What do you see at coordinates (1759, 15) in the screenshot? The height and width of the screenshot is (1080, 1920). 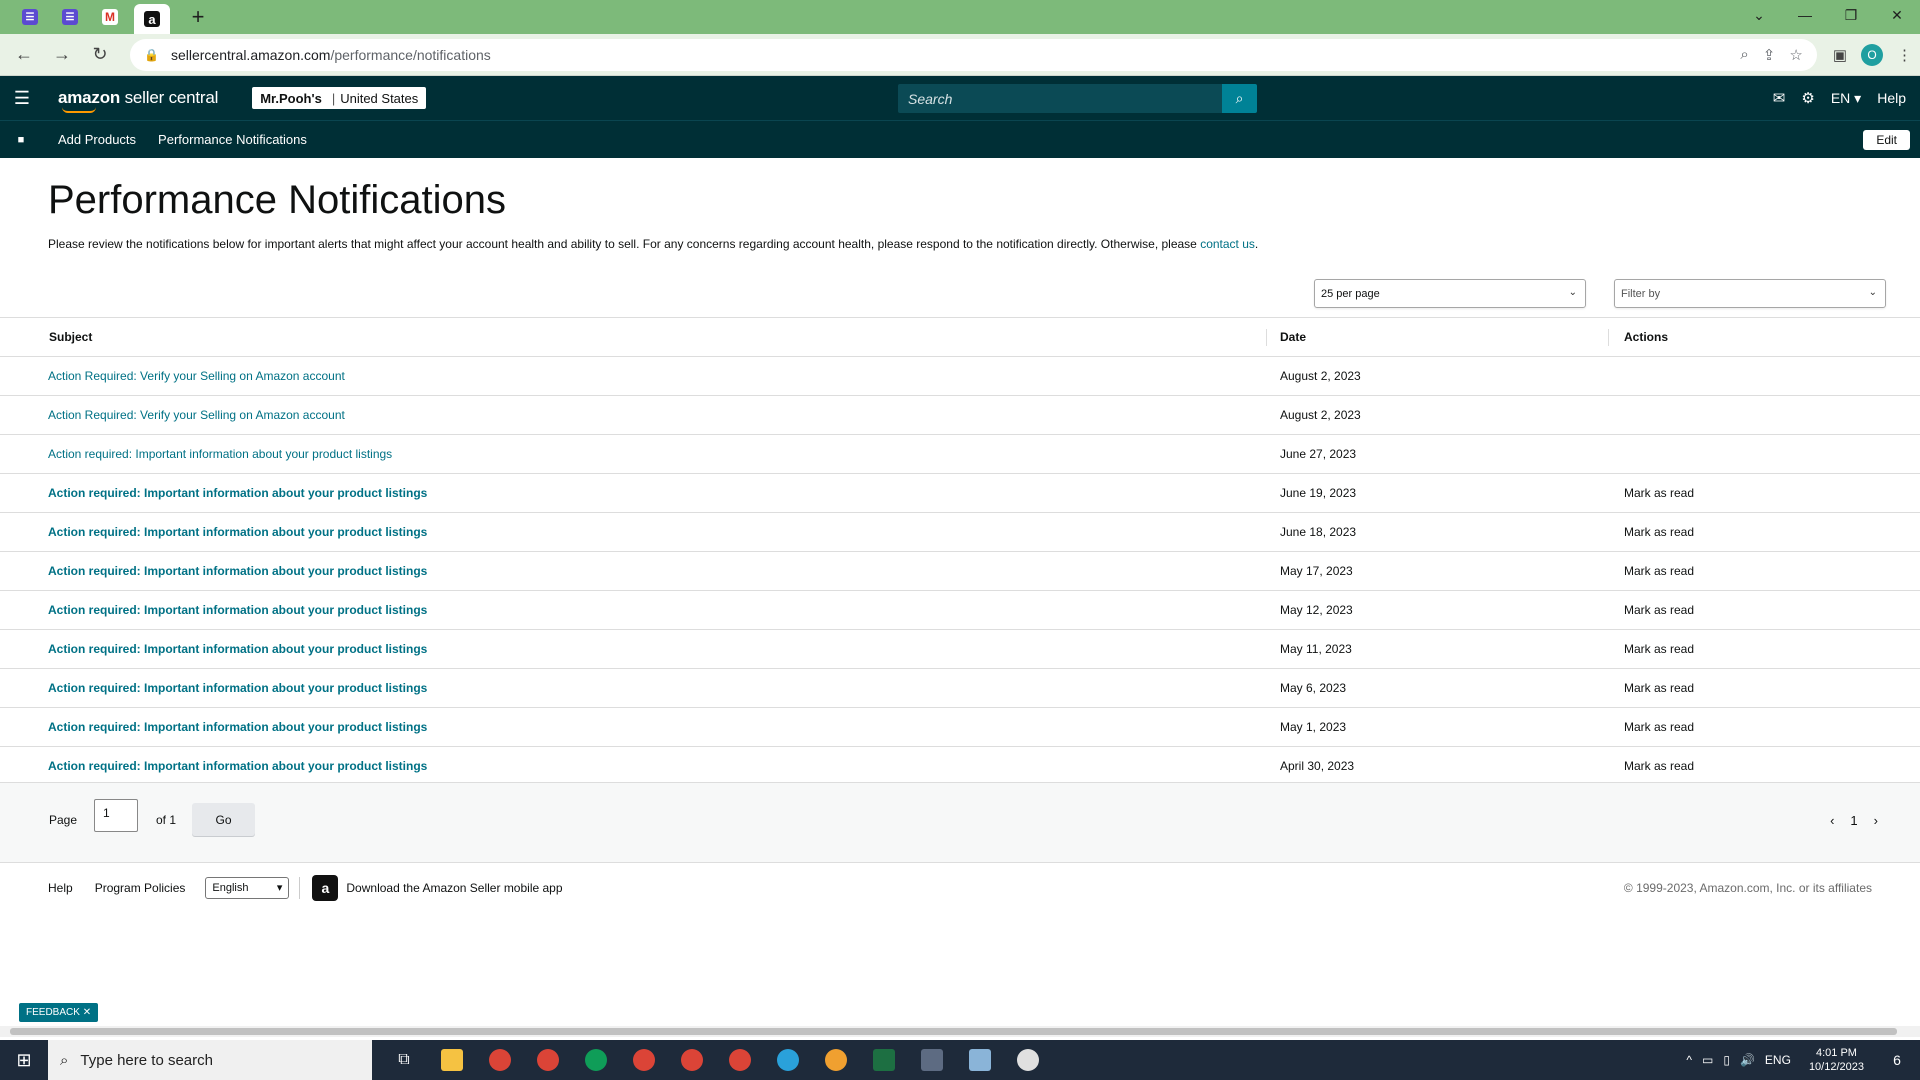 I see `tab-search-icon: ⌄` at bounding box center [1759, 15].